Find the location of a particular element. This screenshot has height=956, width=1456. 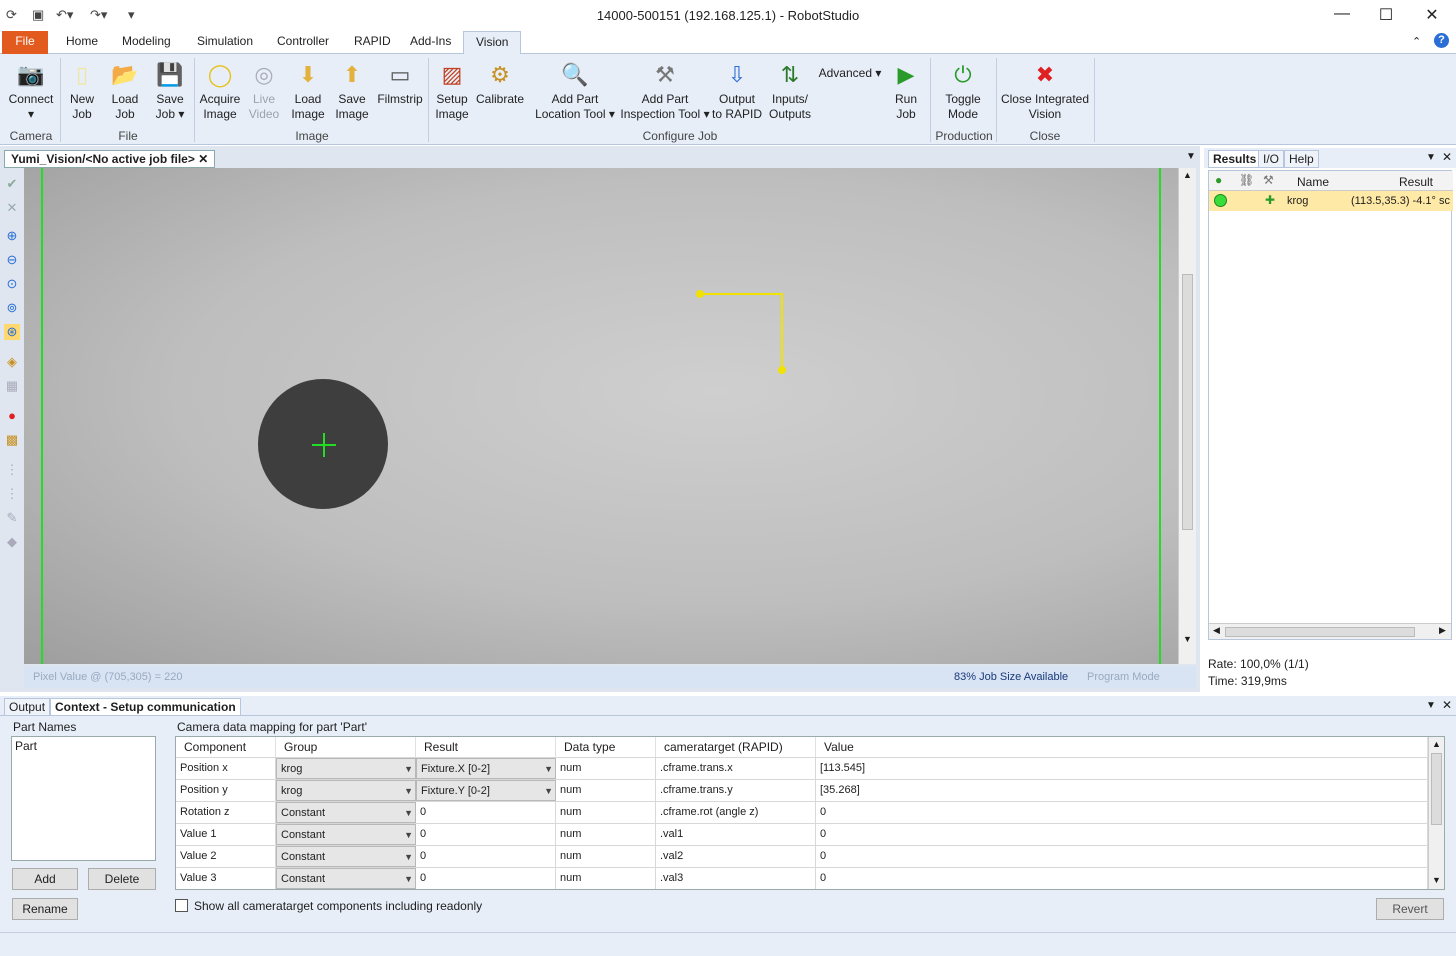

tab-io: I/O is located at coordinates (1271, 159).